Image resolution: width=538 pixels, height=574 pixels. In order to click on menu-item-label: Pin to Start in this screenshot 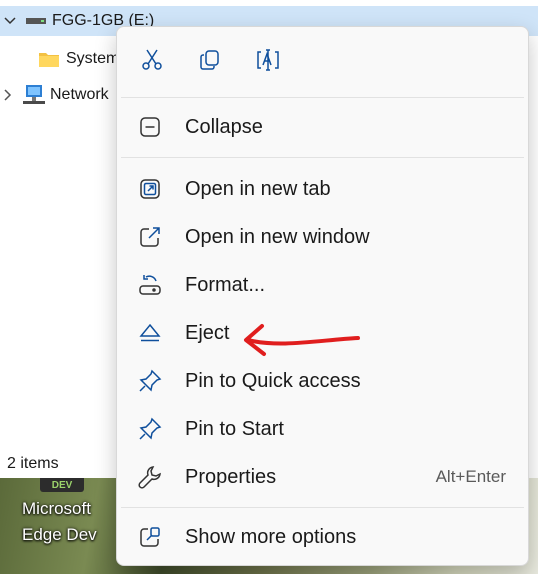, I will do `click(234, 428)`.